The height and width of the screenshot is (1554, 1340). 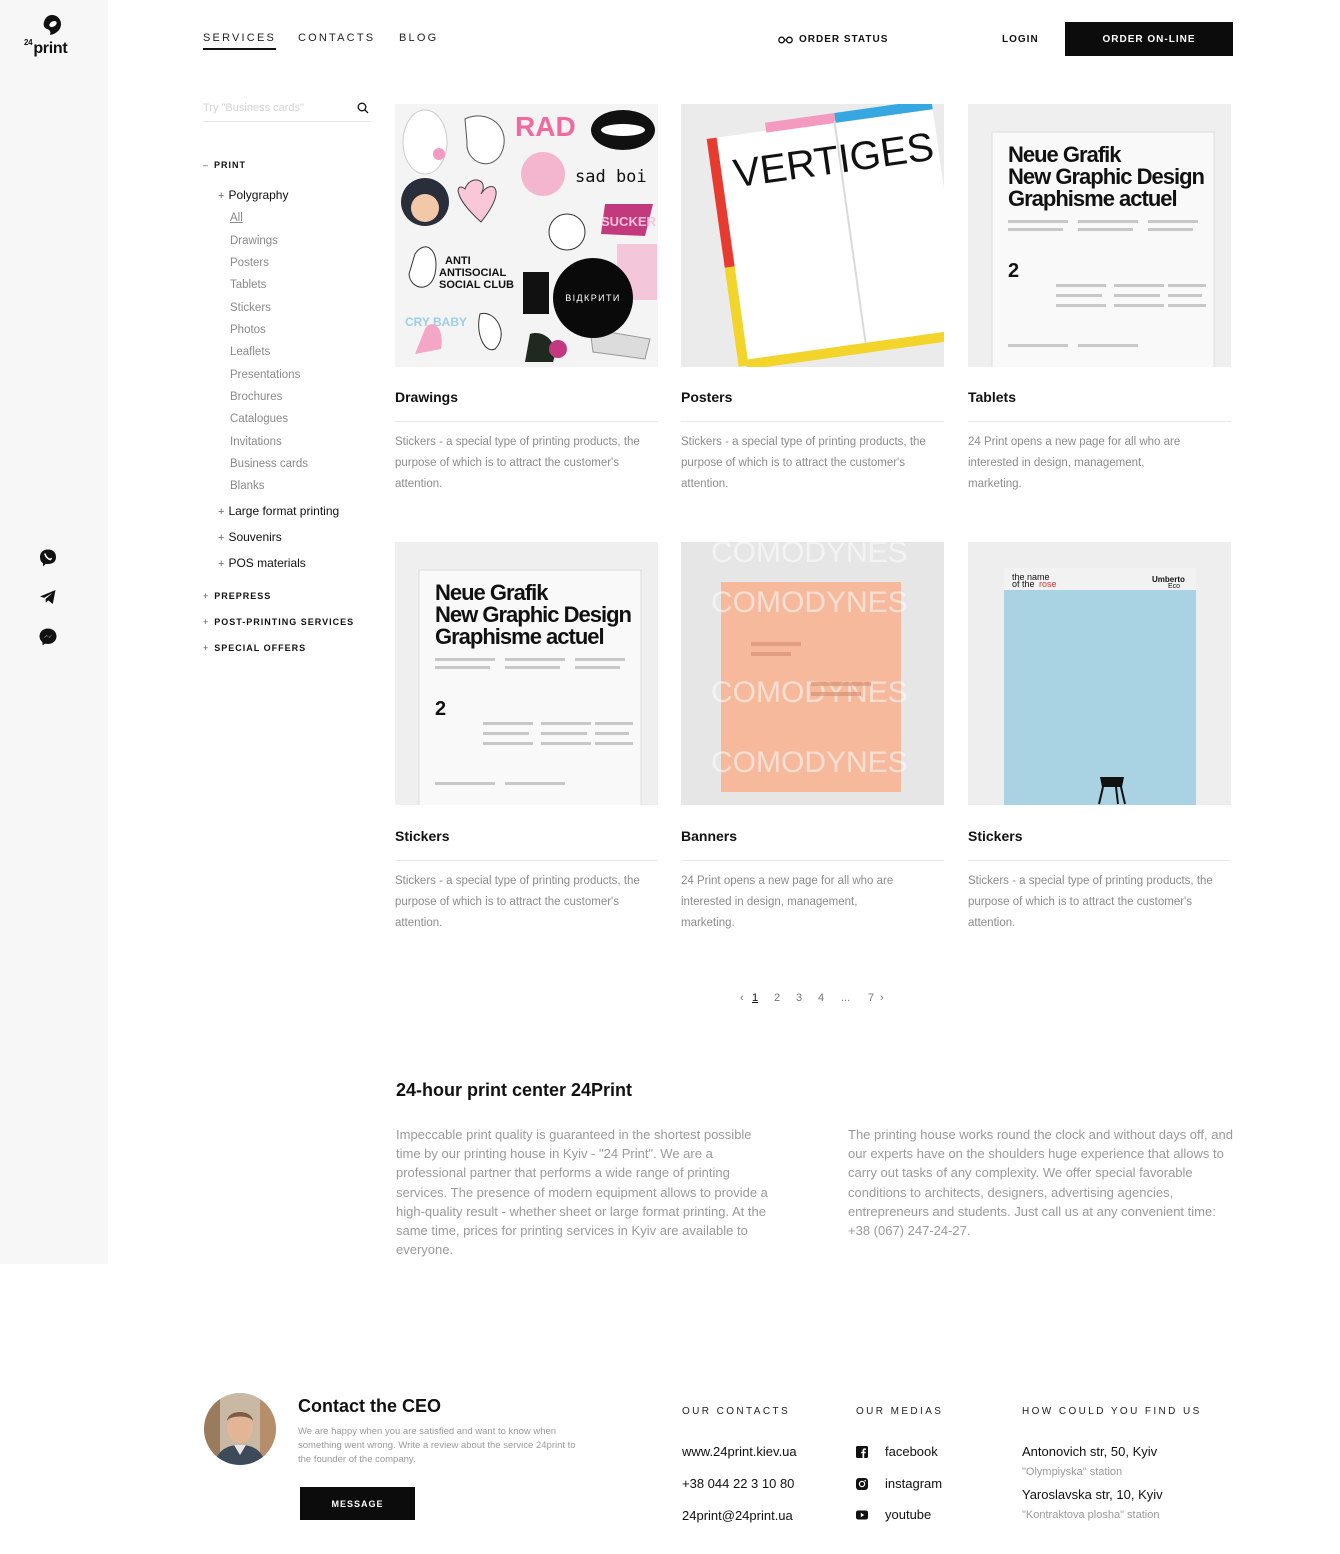 What do you see at coordinates (278, 622) in the screenshot?
I see `sidebar-post-printing: + POST-PRINTING SERVICES` at bounding box center [278, 622].